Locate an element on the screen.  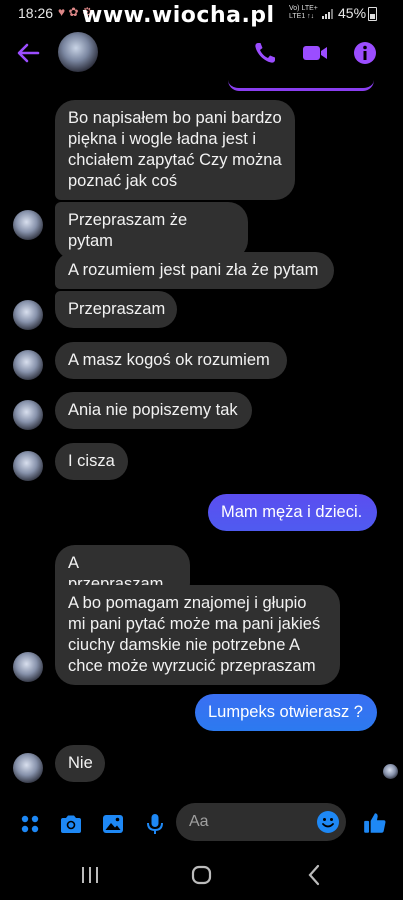
message-outgoing: Lumpeks otwierasz ? is located at coordinates (286, 712).